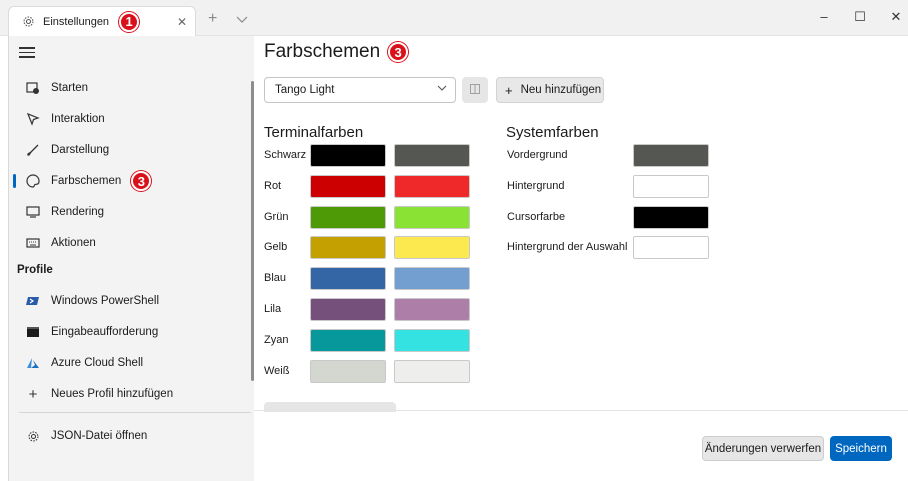  I want to click on interaction-icon, so click(33, 119).